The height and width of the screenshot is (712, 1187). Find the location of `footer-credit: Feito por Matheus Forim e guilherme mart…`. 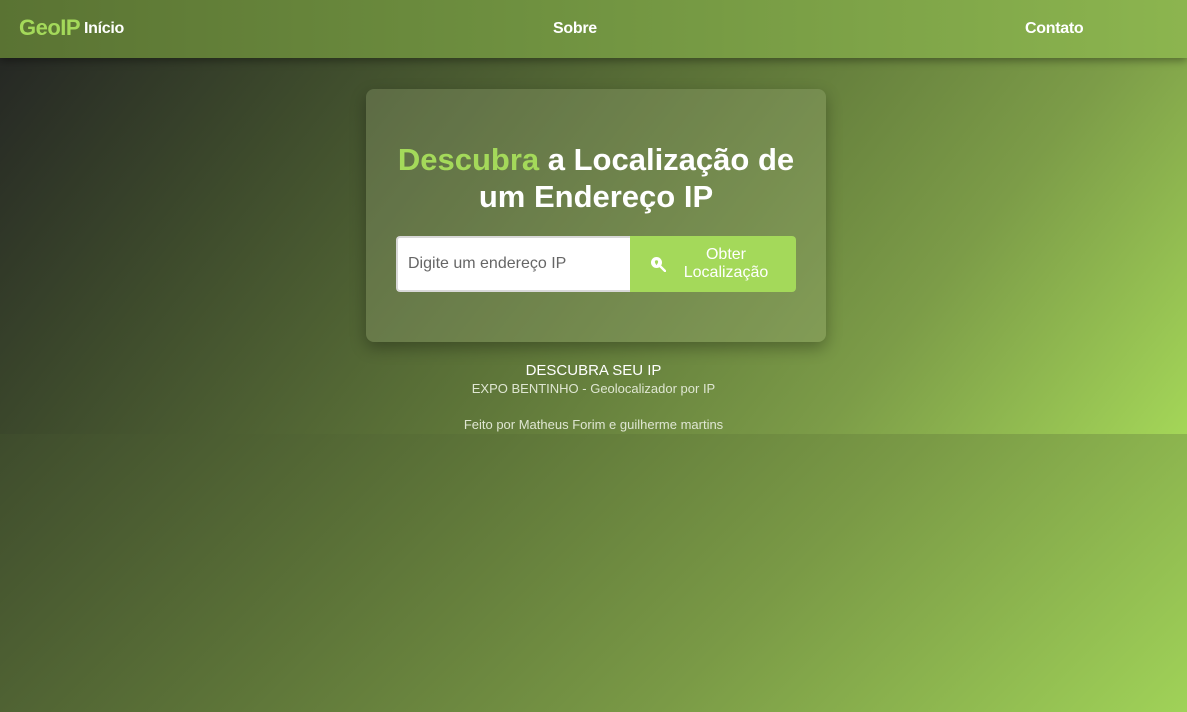

footer-credit: Feito por Matheus Forim e guilherme mart… is located at coordinates (593, 424).